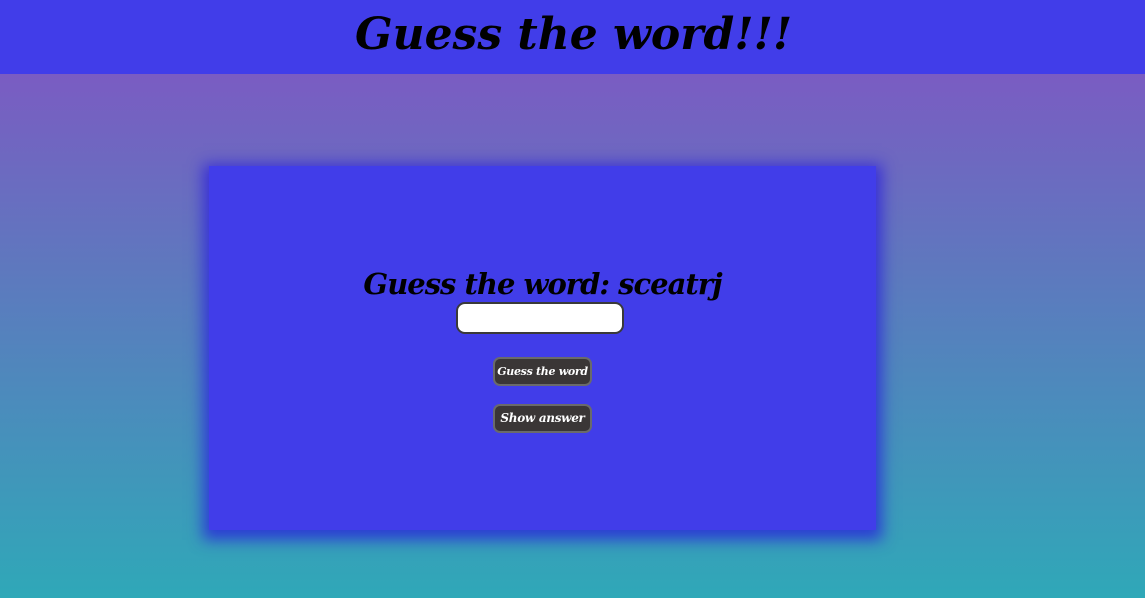 The image size is (1145, 598). I want to click on scrambled-word-prompt: Guess the word: sceatrj, so click(542, 284).